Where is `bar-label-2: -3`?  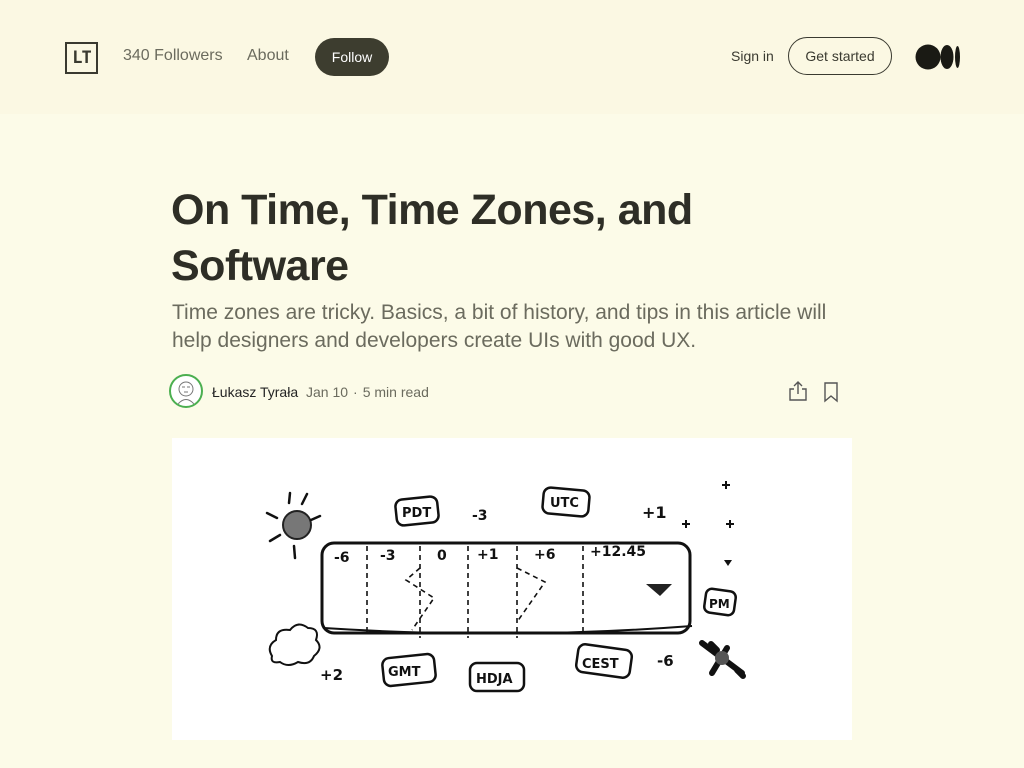 bar-label-2: -3 is located at coordinates (388, 556).